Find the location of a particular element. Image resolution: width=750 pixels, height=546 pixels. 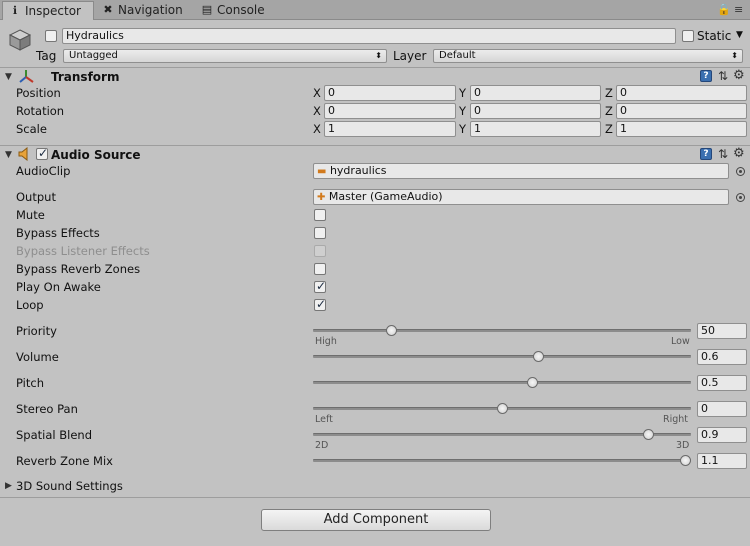

pitch-slider-track is located at coordinates (502, 382).